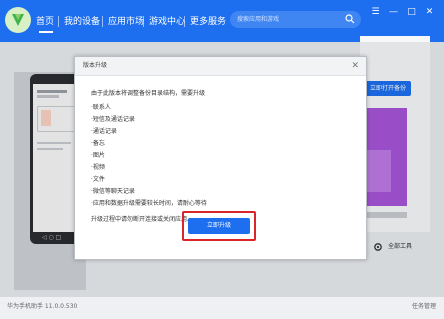  I want to click on search-icon, so click(350, 19).